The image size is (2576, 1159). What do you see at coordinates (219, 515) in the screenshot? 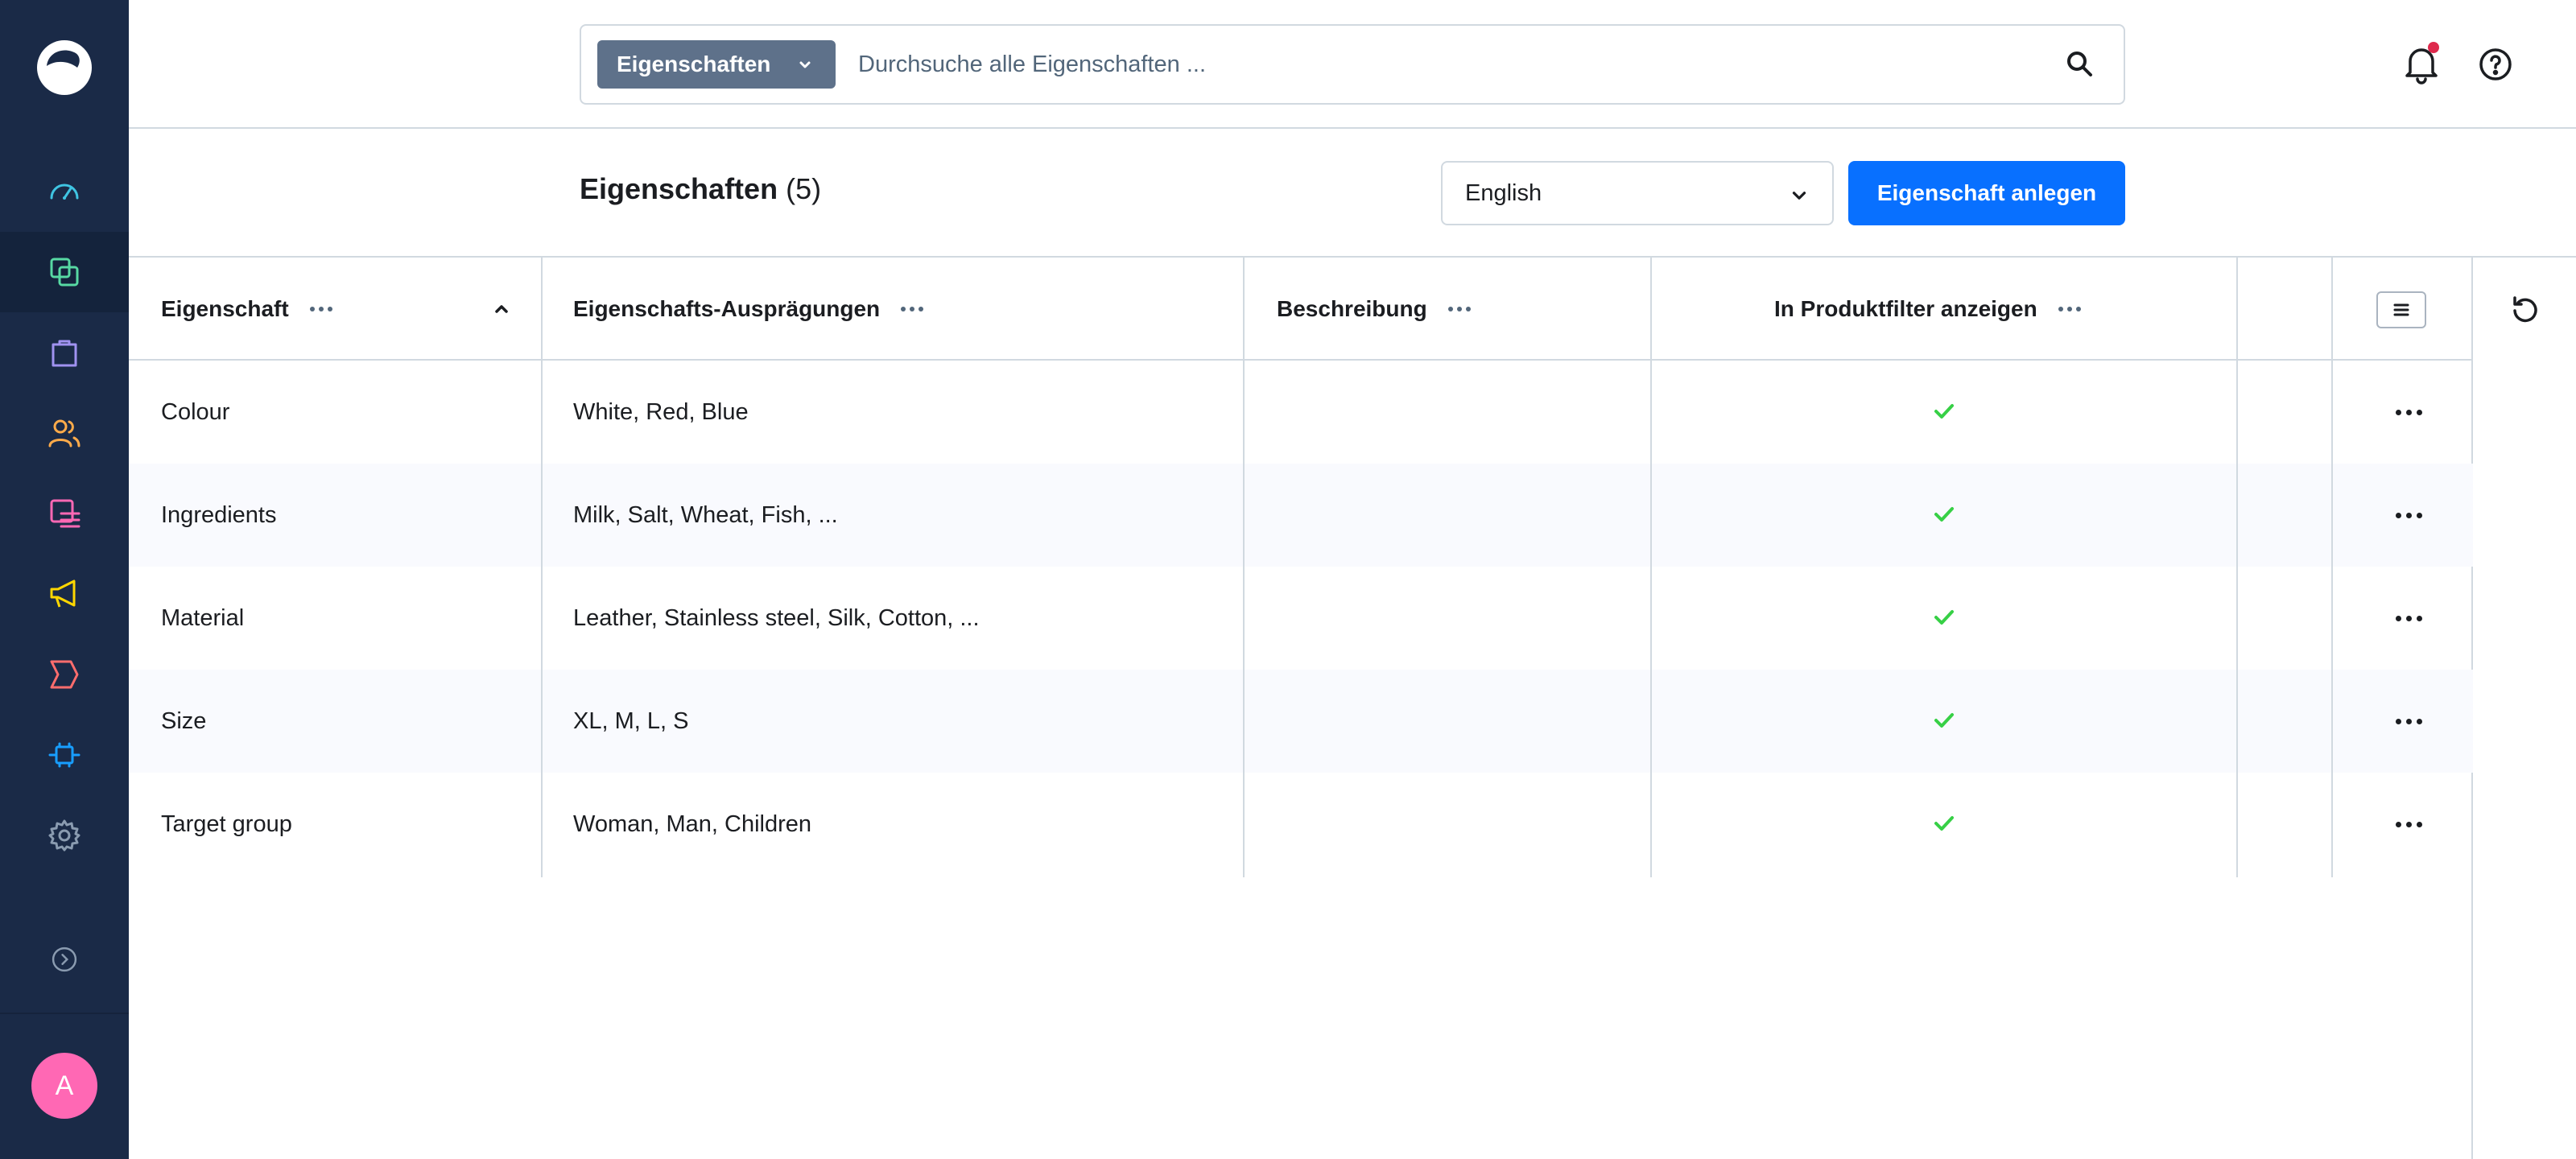
I see `cell-property-name: Ingredients` at bounding box center [219, 515].